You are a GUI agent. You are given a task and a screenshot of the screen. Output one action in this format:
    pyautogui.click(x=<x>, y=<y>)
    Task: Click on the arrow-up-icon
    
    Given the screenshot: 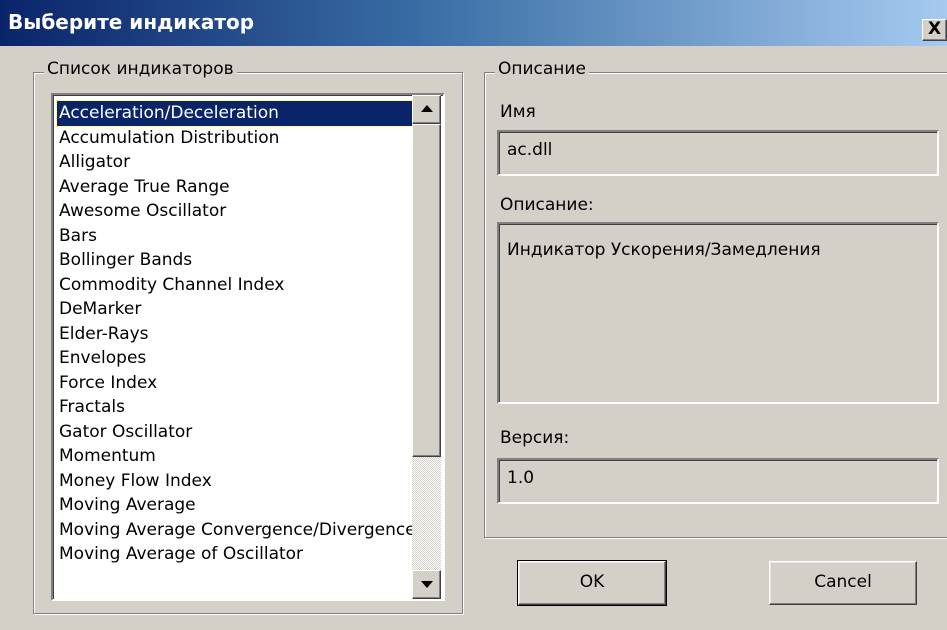 What is the action you would take?
    pyautogui.click(x=427, y=108)
    